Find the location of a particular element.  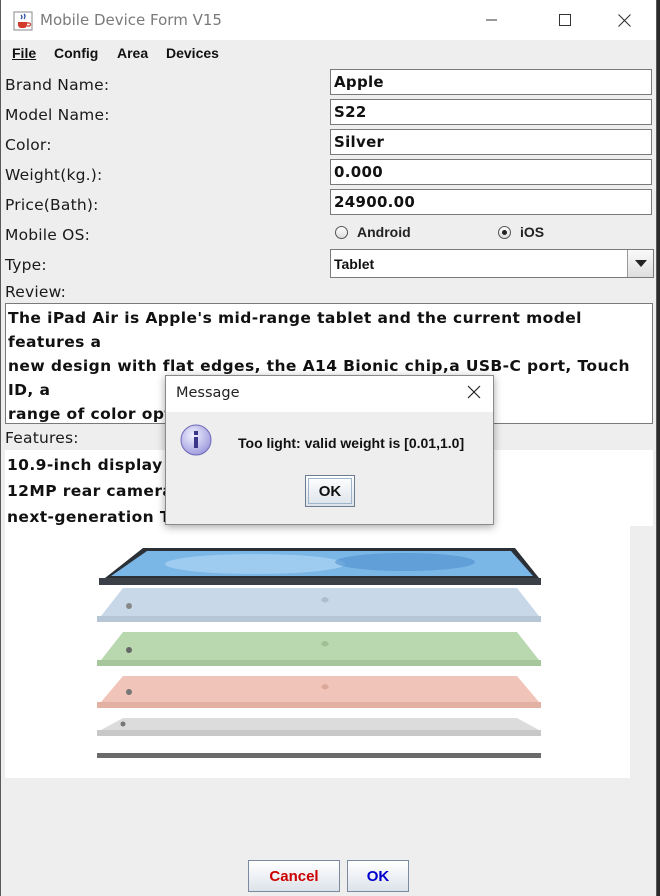

type-dropdown: Tablet is located at coordinates (492, 263).